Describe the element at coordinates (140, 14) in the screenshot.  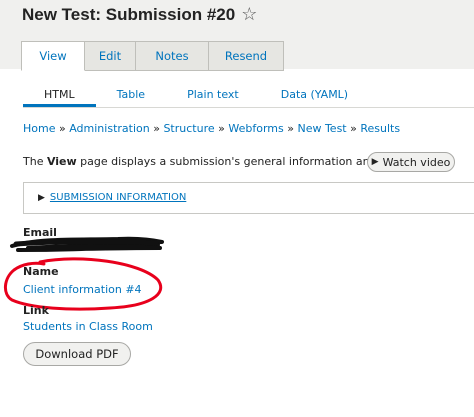
I see `page-title: New Test: Submission #20 ☆` at that location.